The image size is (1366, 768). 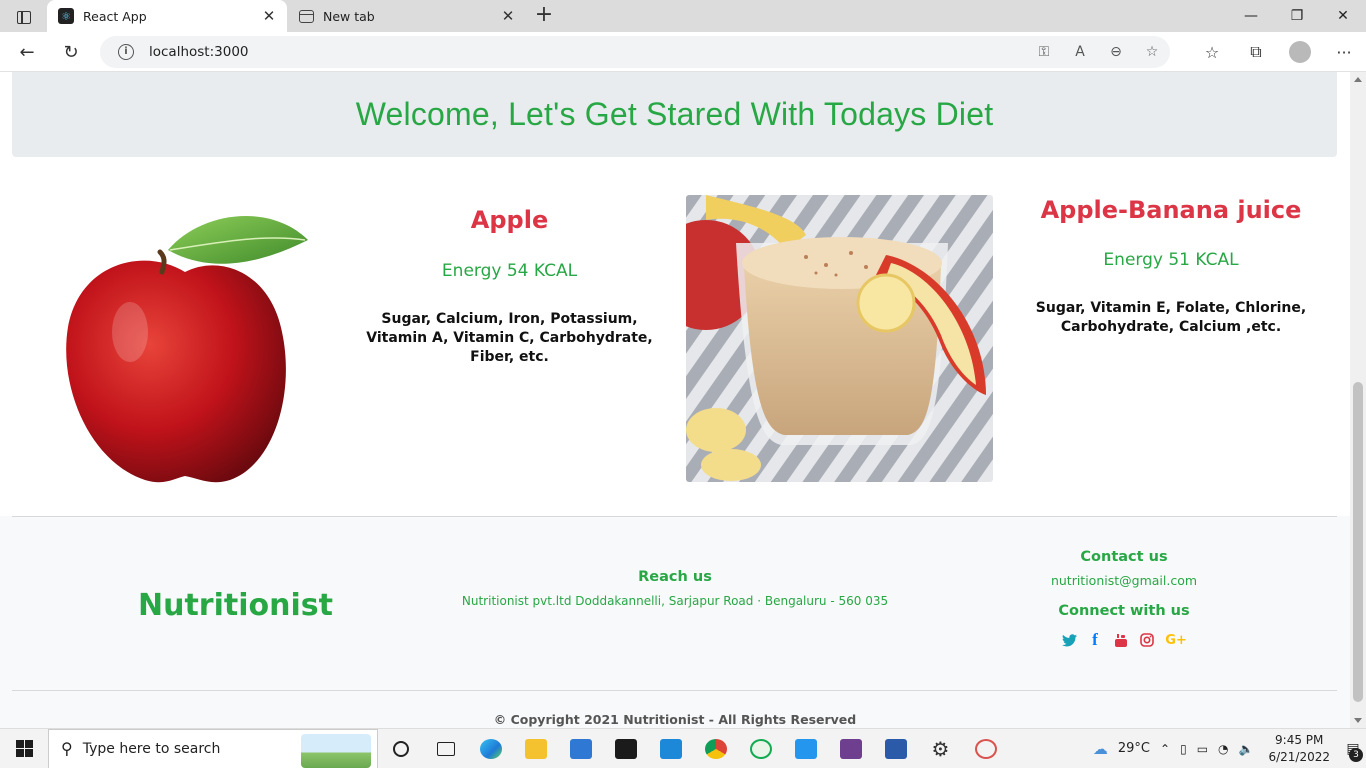 What do you see at coordinates (675, 577) in the screenshot?
I see `reach-us-title: Reach us` at bounding box center [675, 577].